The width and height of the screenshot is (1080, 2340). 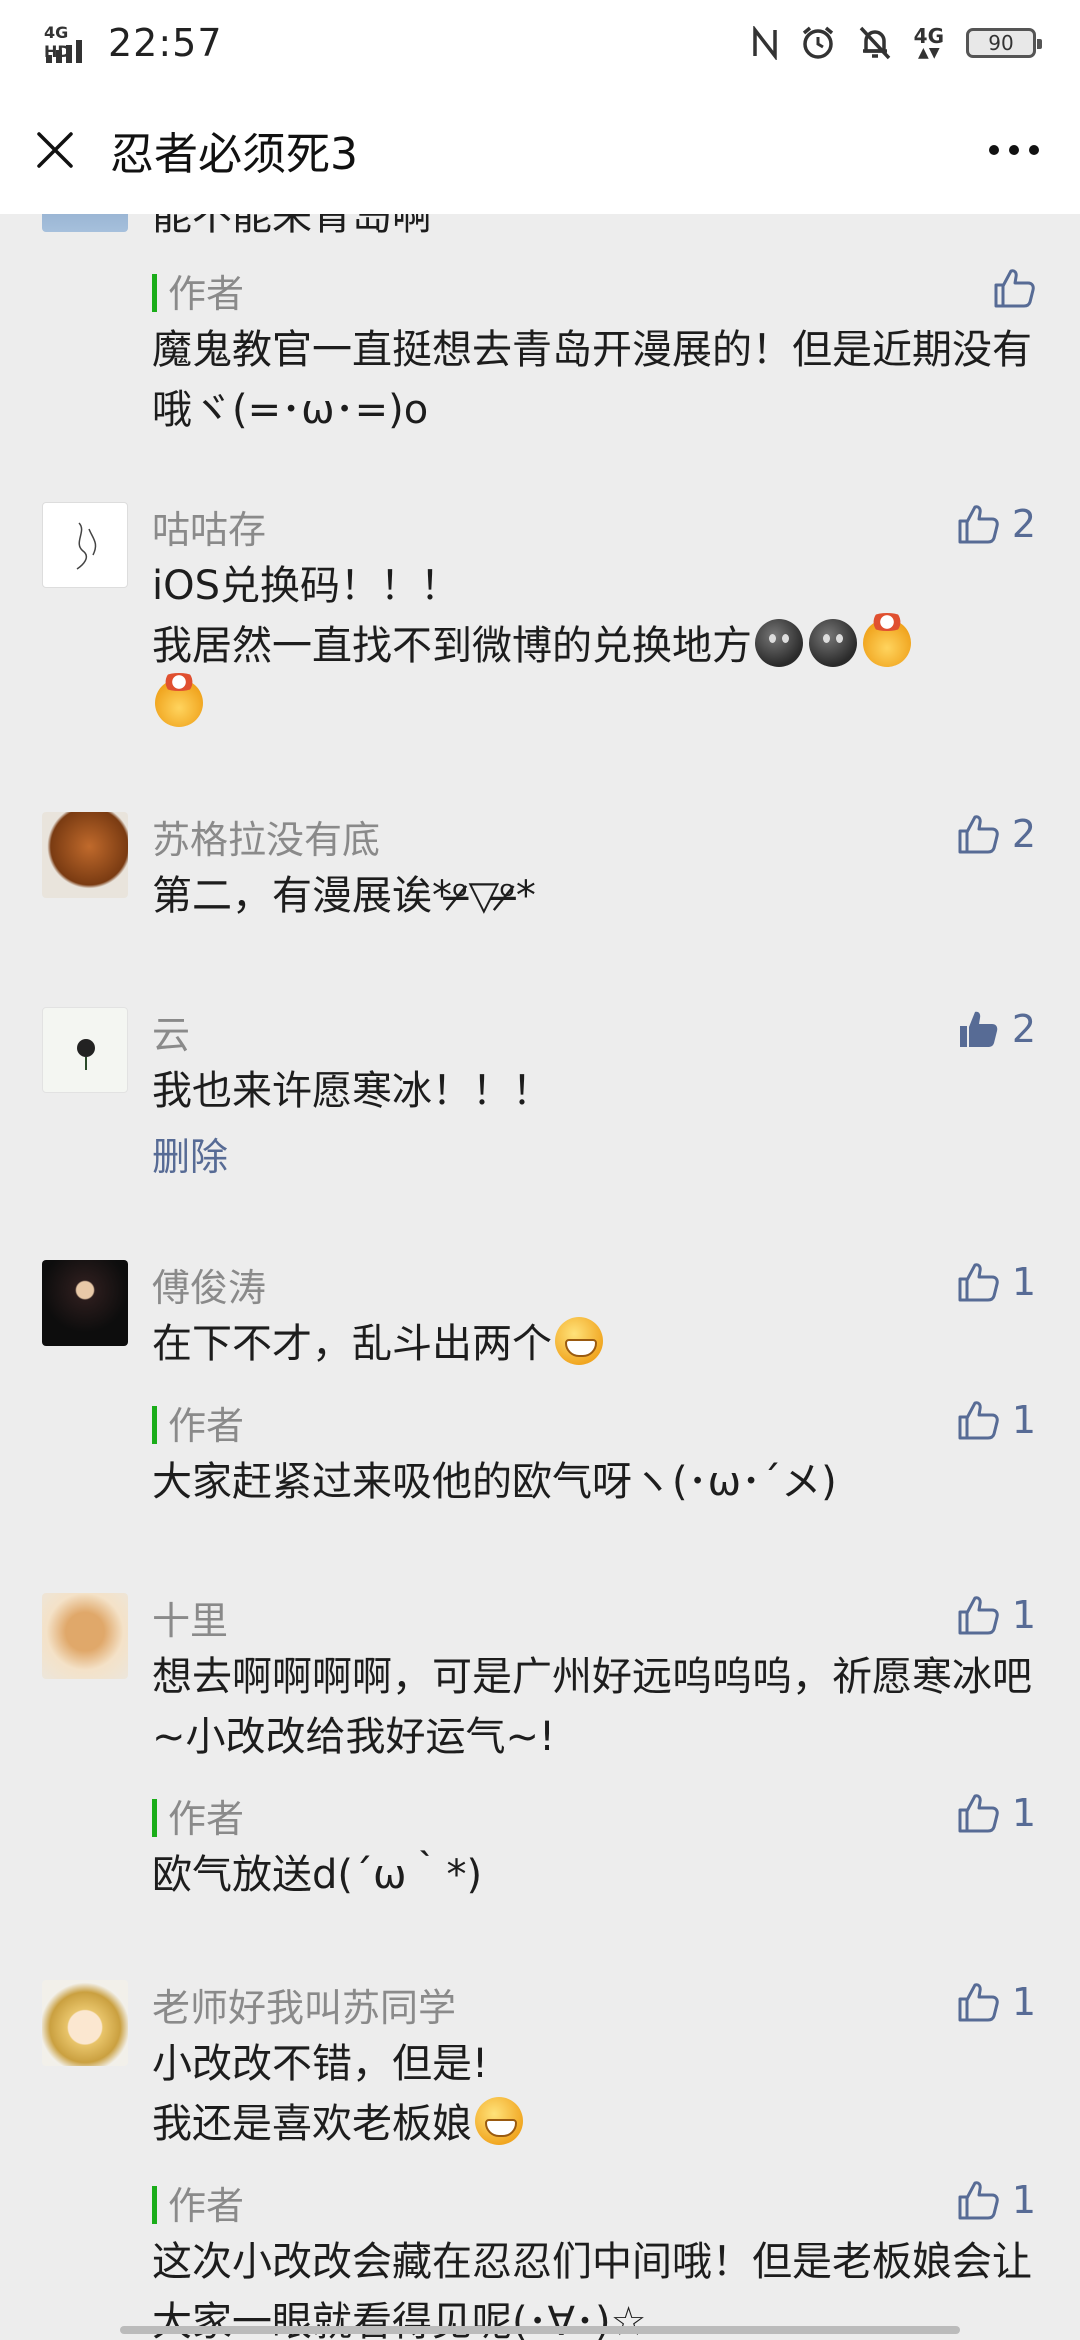 I want to click on reply-text: 魔鬼教官一直挺想去青岛开漫展的！但是近期没有哦ヾ(=･ω･=)o, so click(x=592, y=380).